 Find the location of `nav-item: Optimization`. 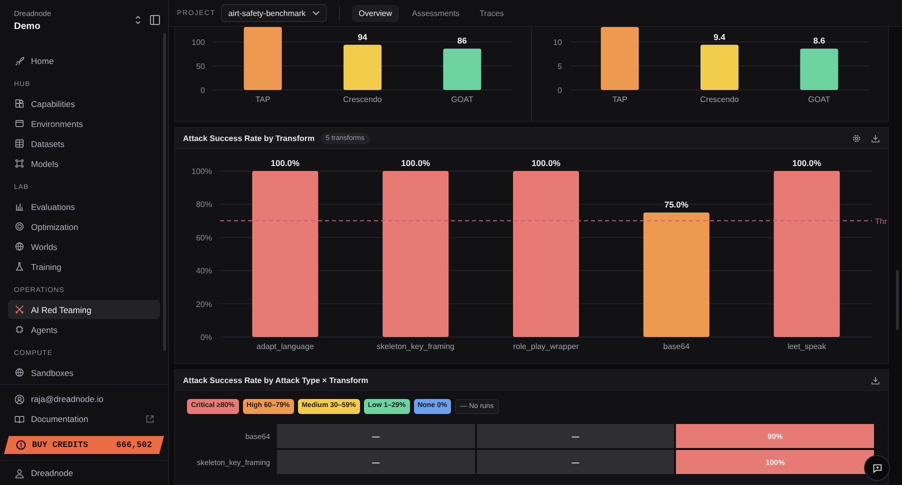

nav-item: Optimization is located at coordinates (84, 226).